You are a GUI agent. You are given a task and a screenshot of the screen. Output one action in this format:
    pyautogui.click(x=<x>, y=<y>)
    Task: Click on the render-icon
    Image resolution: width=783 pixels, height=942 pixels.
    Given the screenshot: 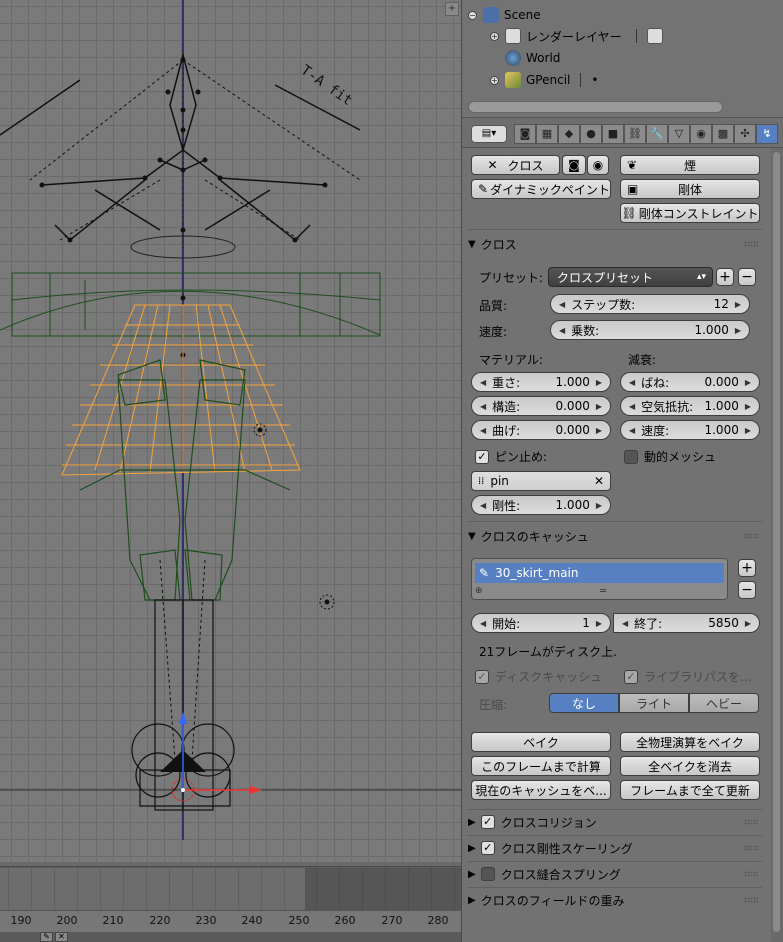 What is the action you would take?
    pyautogui.click(x=654, y=36)
    